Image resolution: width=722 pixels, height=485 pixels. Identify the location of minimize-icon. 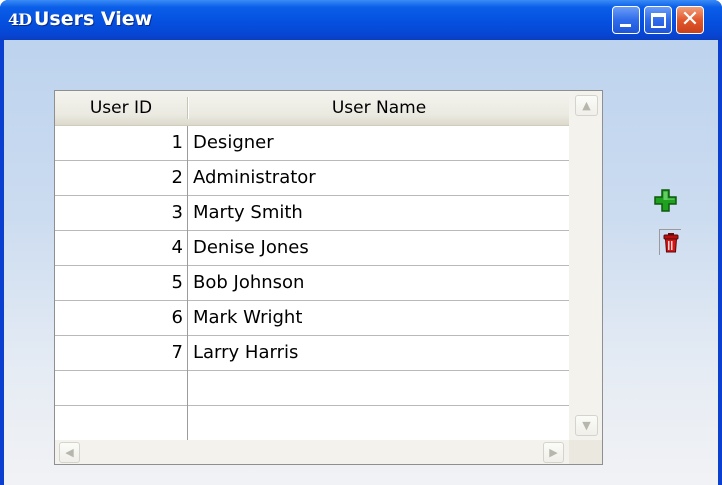
(625, 25).